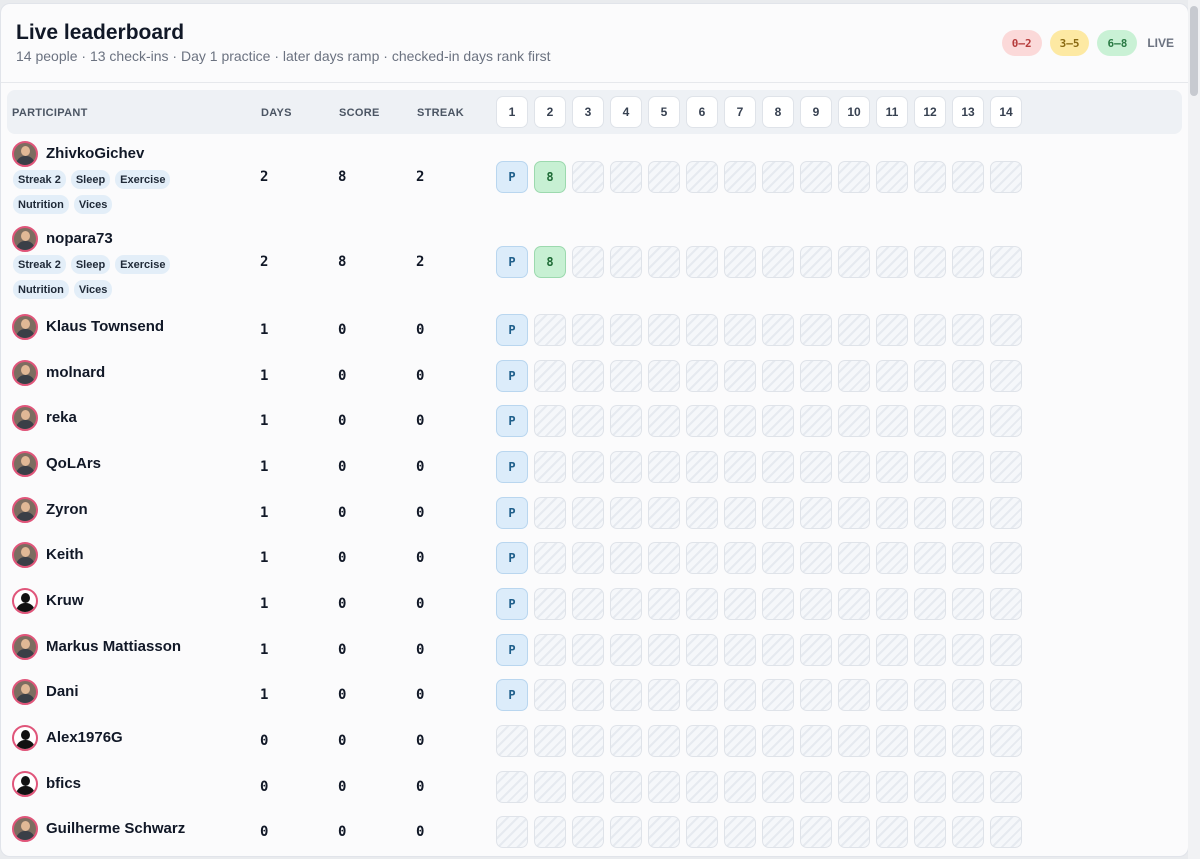 This screenshot has width=1200, height=859. I want to click on participant-name: Kruw, so click(65, 600).